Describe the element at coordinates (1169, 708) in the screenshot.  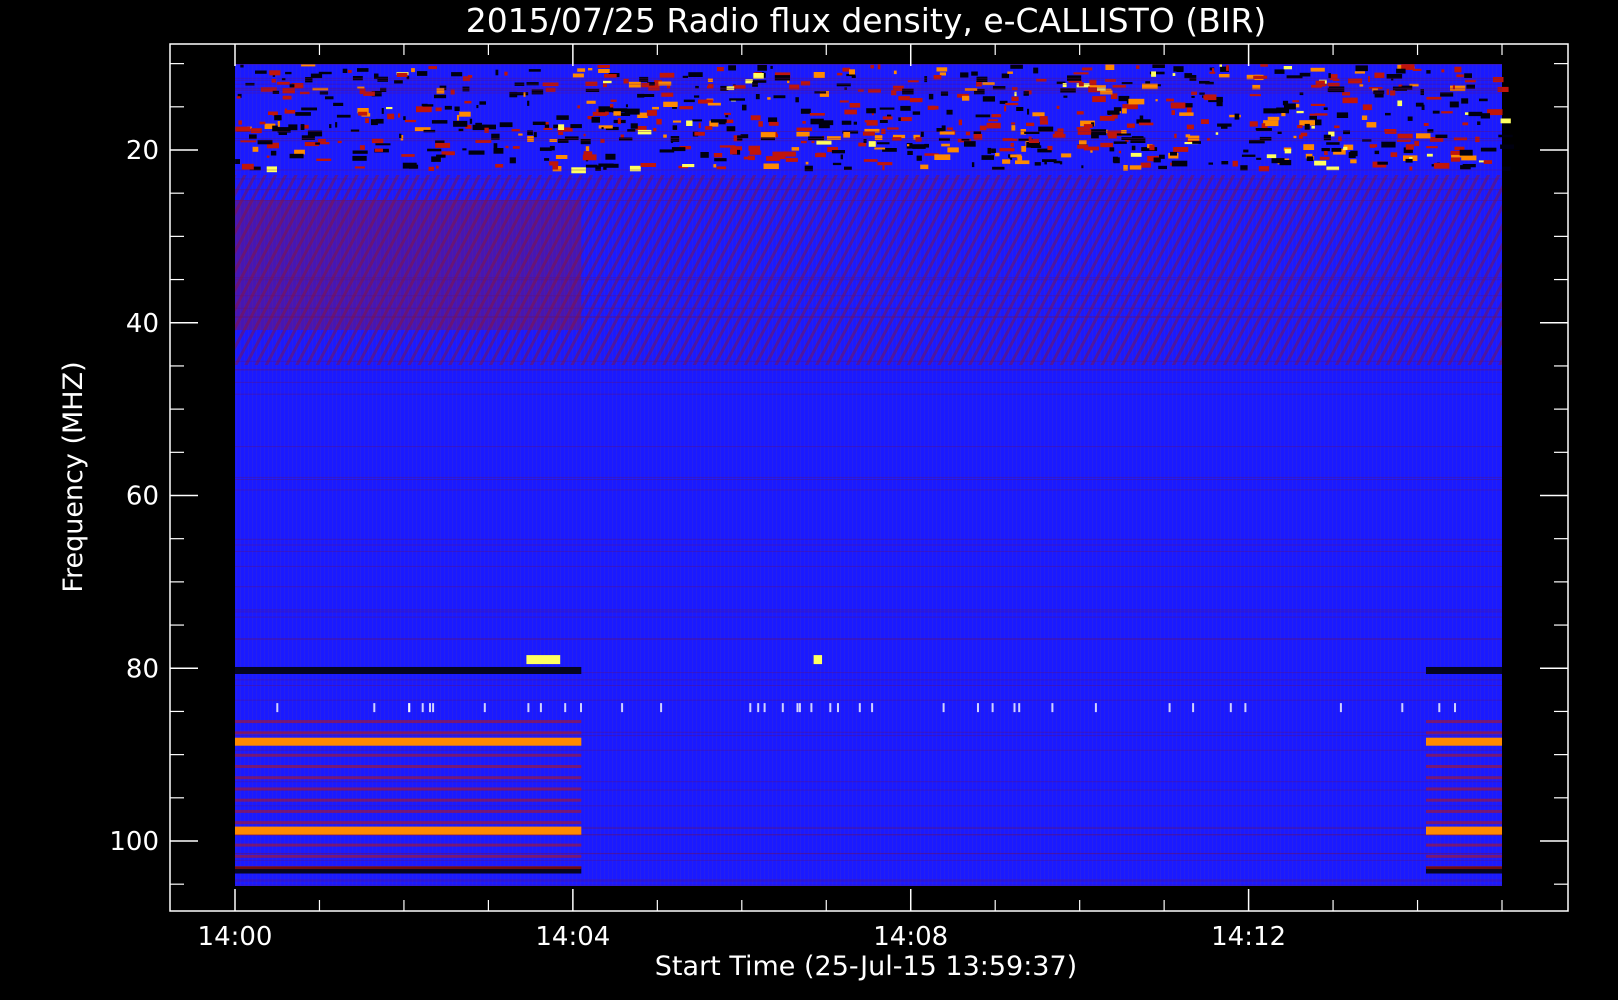
I see `spike` at that location.